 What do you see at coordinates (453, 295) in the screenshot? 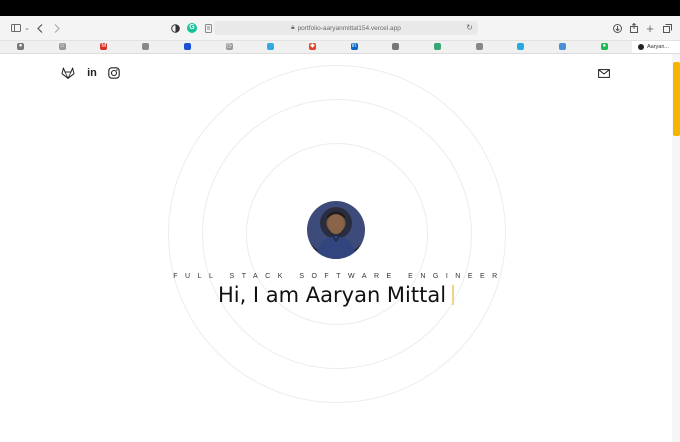
I see `typing-caret` at bounding box center [453, 295].